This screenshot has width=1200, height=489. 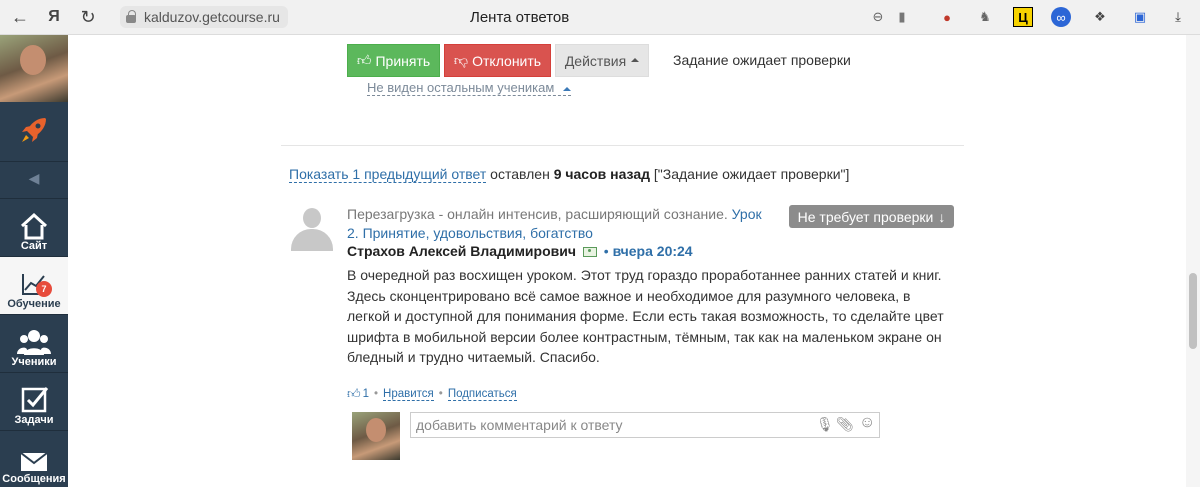 What do you see at coordinates (20, 17) in the screenshot?
I see `back-icon: ←` at bounding box center [20, 17].